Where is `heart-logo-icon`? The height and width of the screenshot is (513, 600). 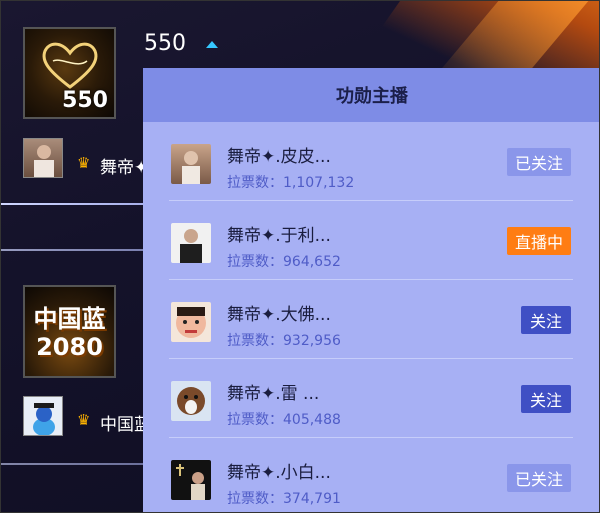
heart-logo-icon is located at coordinates (70, 65).